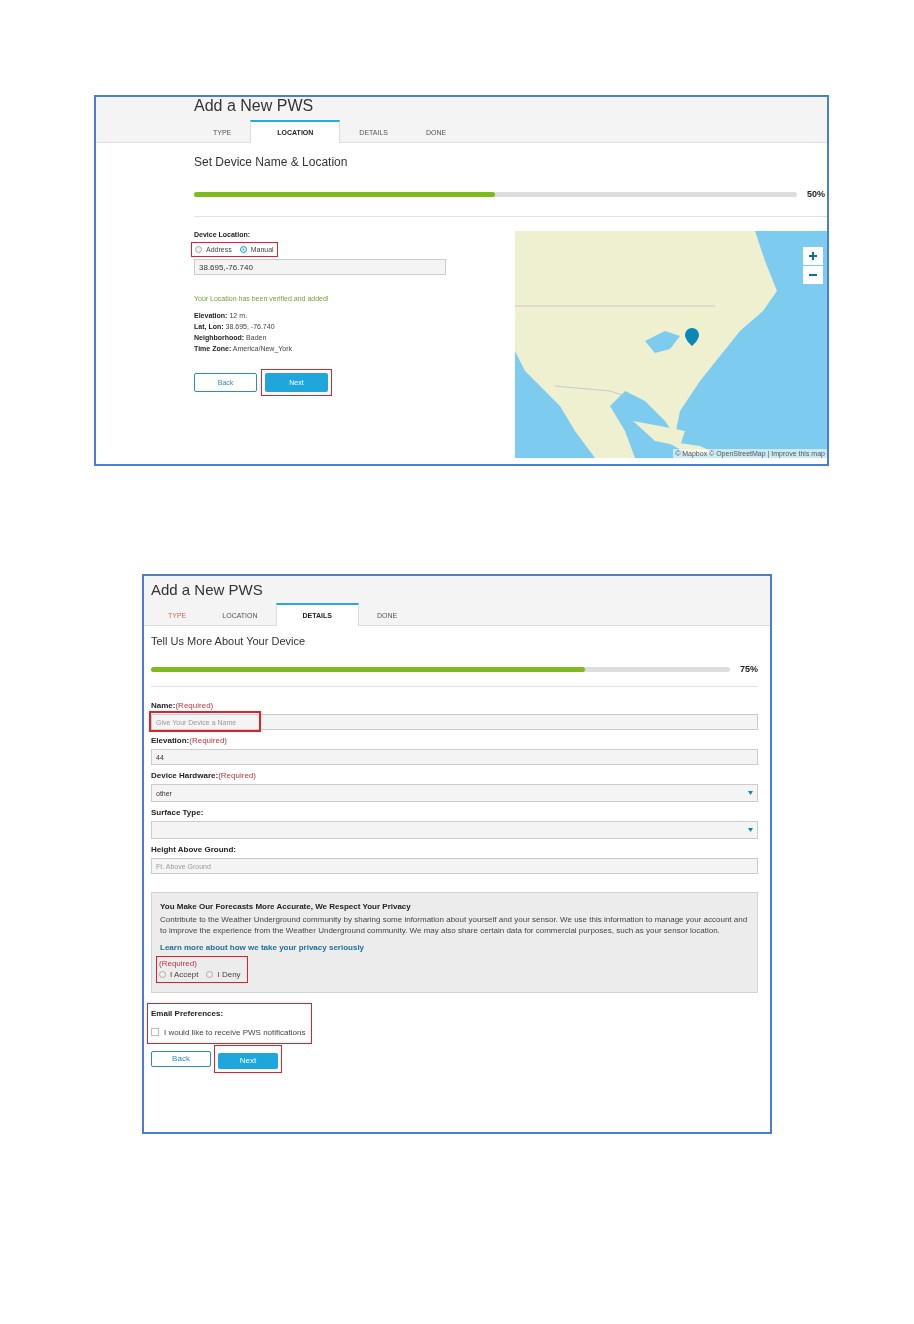  What do you see at coordinates (178, 812) in the screenshot?
I see `field-label: Surface Type:` at bounding box center [178, 812].